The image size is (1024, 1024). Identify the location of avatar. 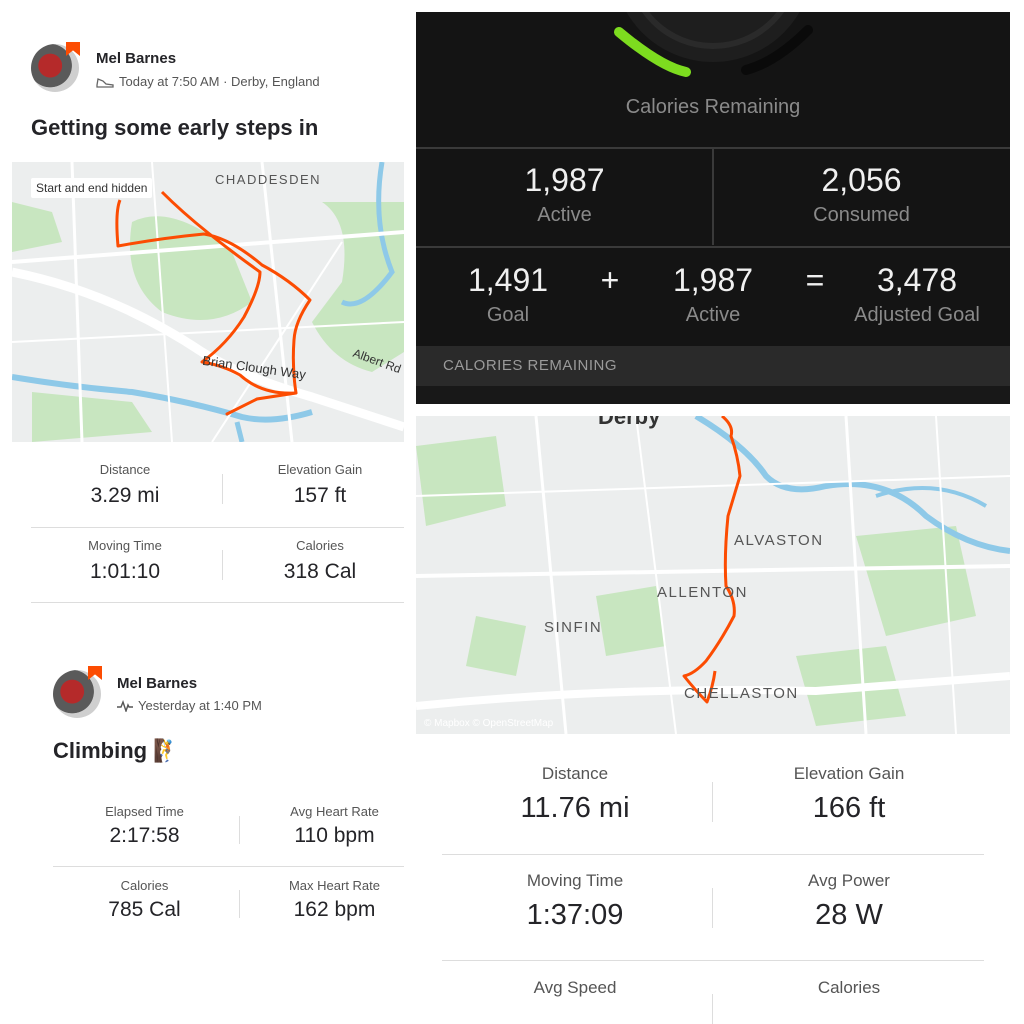
(77, 694).